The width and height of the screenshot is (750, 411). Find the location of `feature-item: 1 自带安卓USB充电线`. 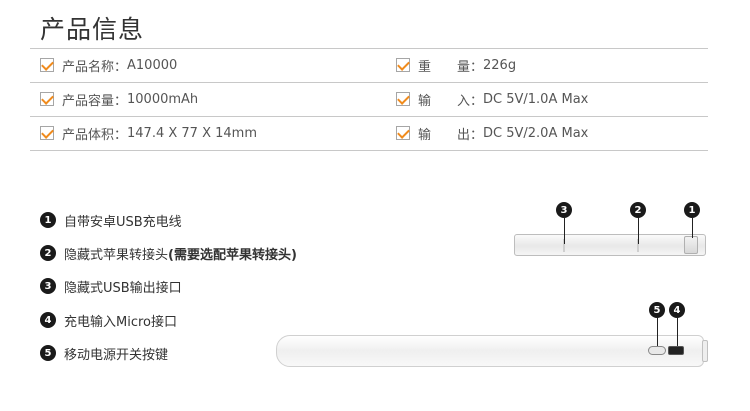

feature-item: 1 自带安卓USB充电线 is located at coordinates (111, 220).